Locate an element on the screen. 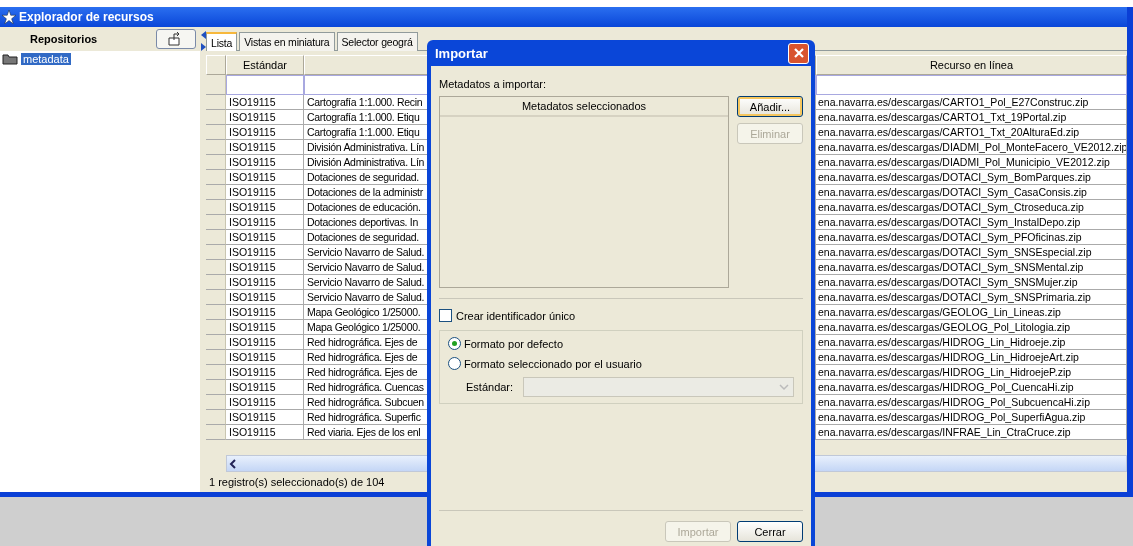  table-cell: ena.navarra.es/descargas/HIDROG_Pol_SubcuencaHi.zip is located at coordinates (971, 402).